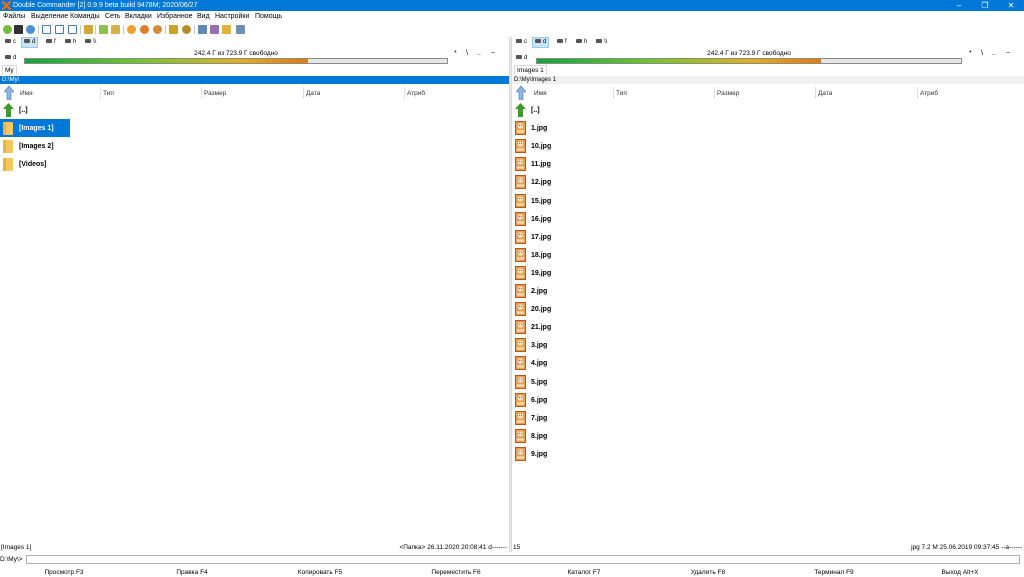 The width and height of the screenshot is (1024, 577). I want to click on left-drive-c: c, so click(10, 42).